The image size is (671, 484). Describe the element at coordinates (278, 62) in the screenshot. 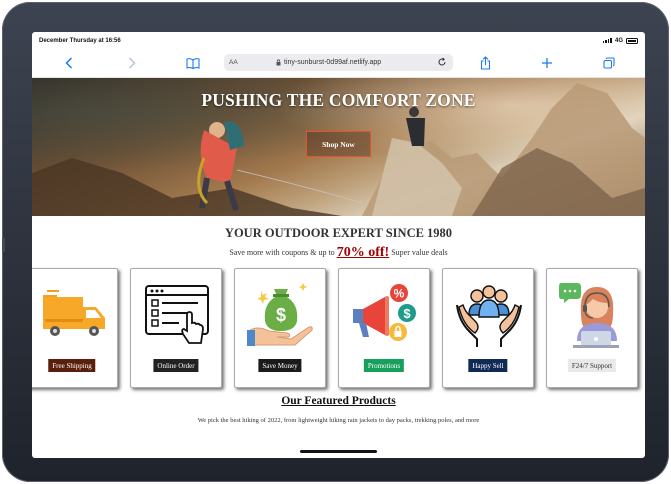

I see `lock-icon` at that location.